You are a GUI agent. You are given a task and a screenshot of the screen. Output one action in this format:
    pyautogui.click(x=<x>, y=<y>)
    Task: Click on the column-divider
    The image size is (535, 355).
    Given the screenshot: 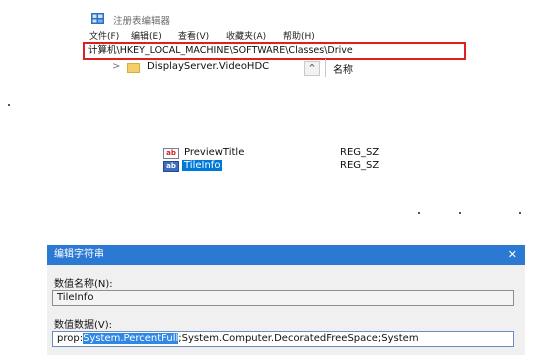 What is the action you would take?
    pyautogui.click(x=325, y=68)
    